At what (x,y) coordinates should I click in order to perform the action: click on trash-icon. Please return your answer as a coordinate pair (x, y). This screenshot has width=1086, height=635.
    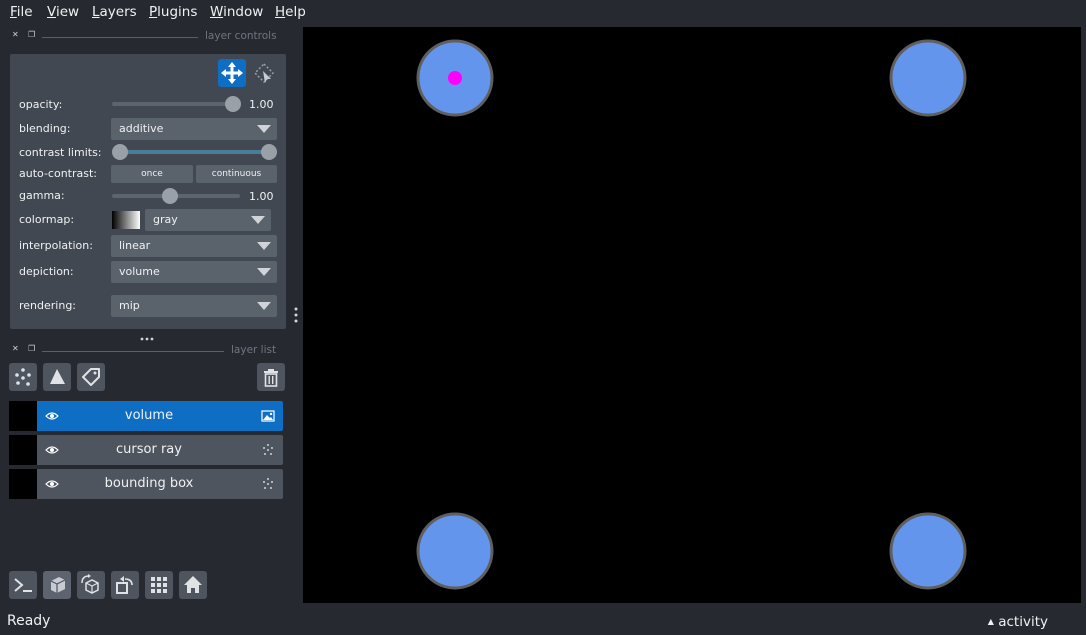
    Looking at the image, I should click on (271, 378).